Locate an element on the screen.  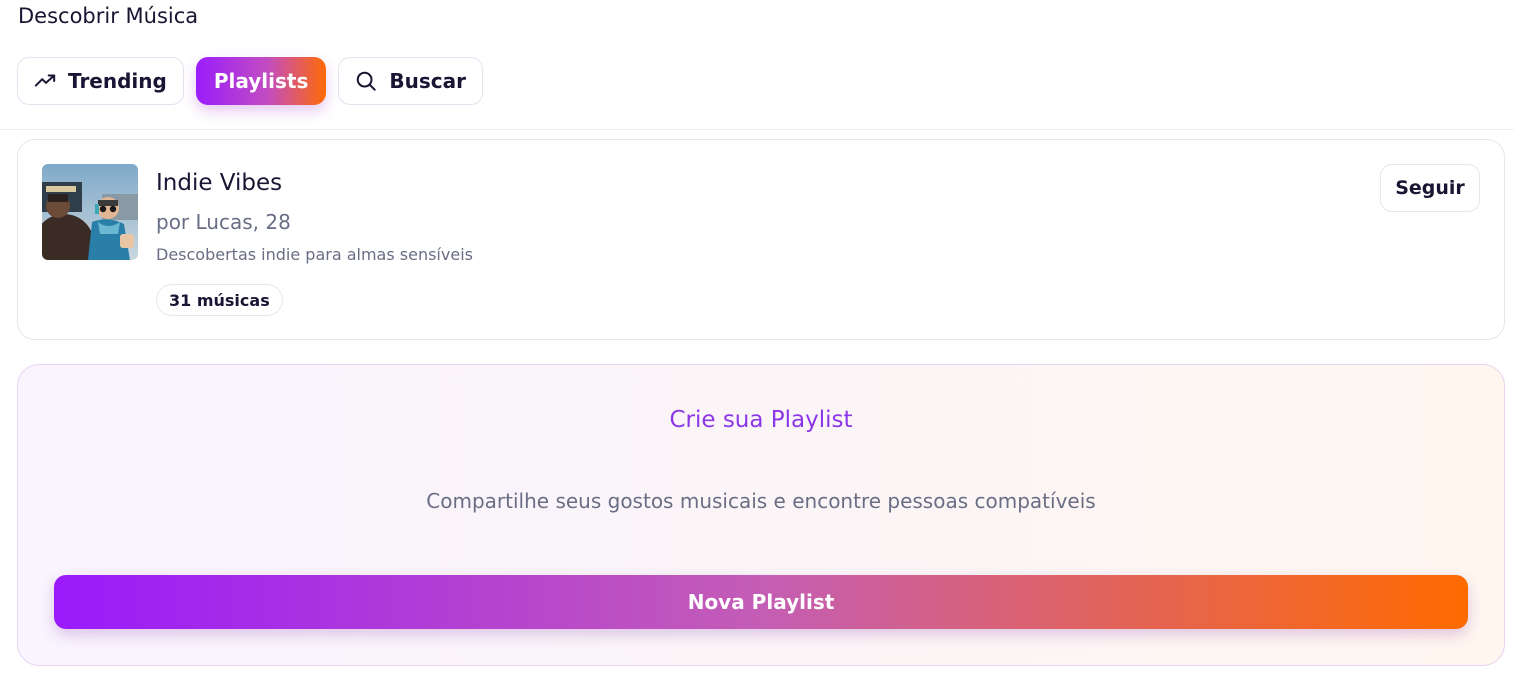
tab-trending: Trending is located at coordinates (100, 81).